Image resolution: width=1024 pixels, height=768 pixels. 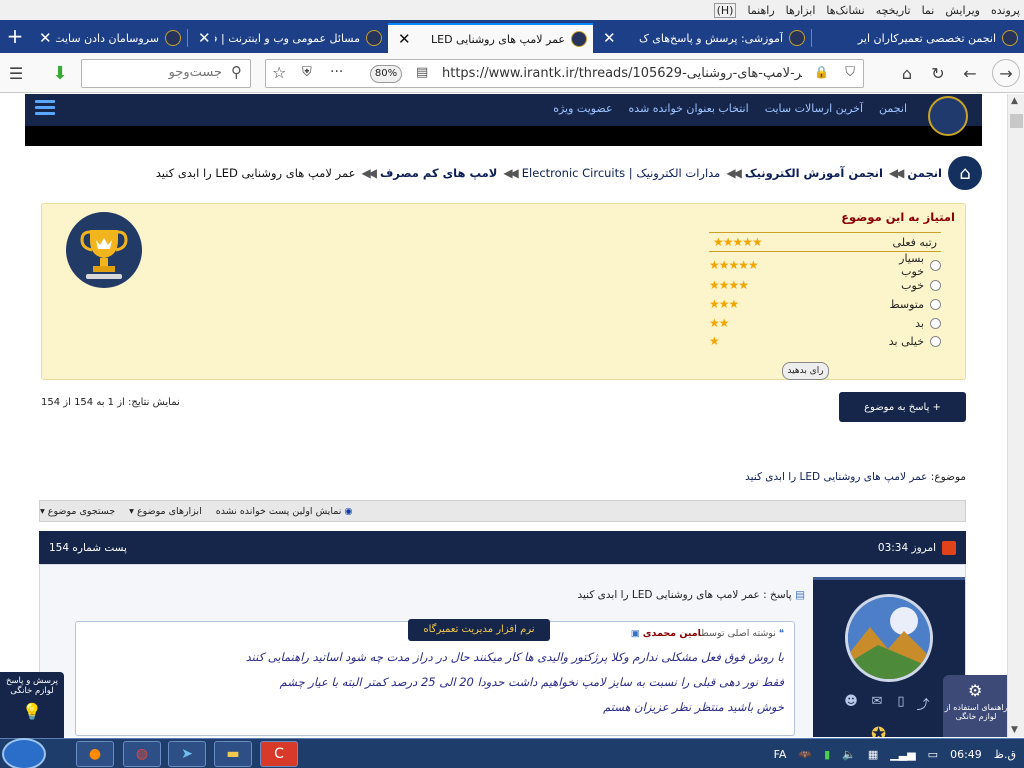 What do you see at coordinates (821, 72) in the screenshot?
I see `lock-warning-icon: 🔒` at bounding box center [821, 72].